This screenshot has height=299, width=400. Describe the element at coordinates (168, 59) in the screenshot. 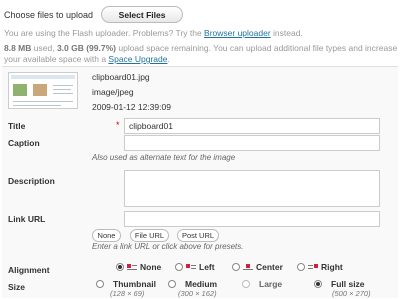

I see `space-end: .` at that location.